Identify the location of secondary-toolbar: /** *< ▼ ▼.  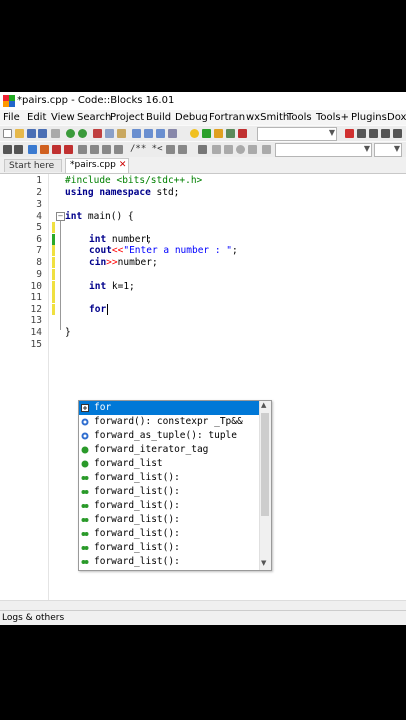
(203, 149).